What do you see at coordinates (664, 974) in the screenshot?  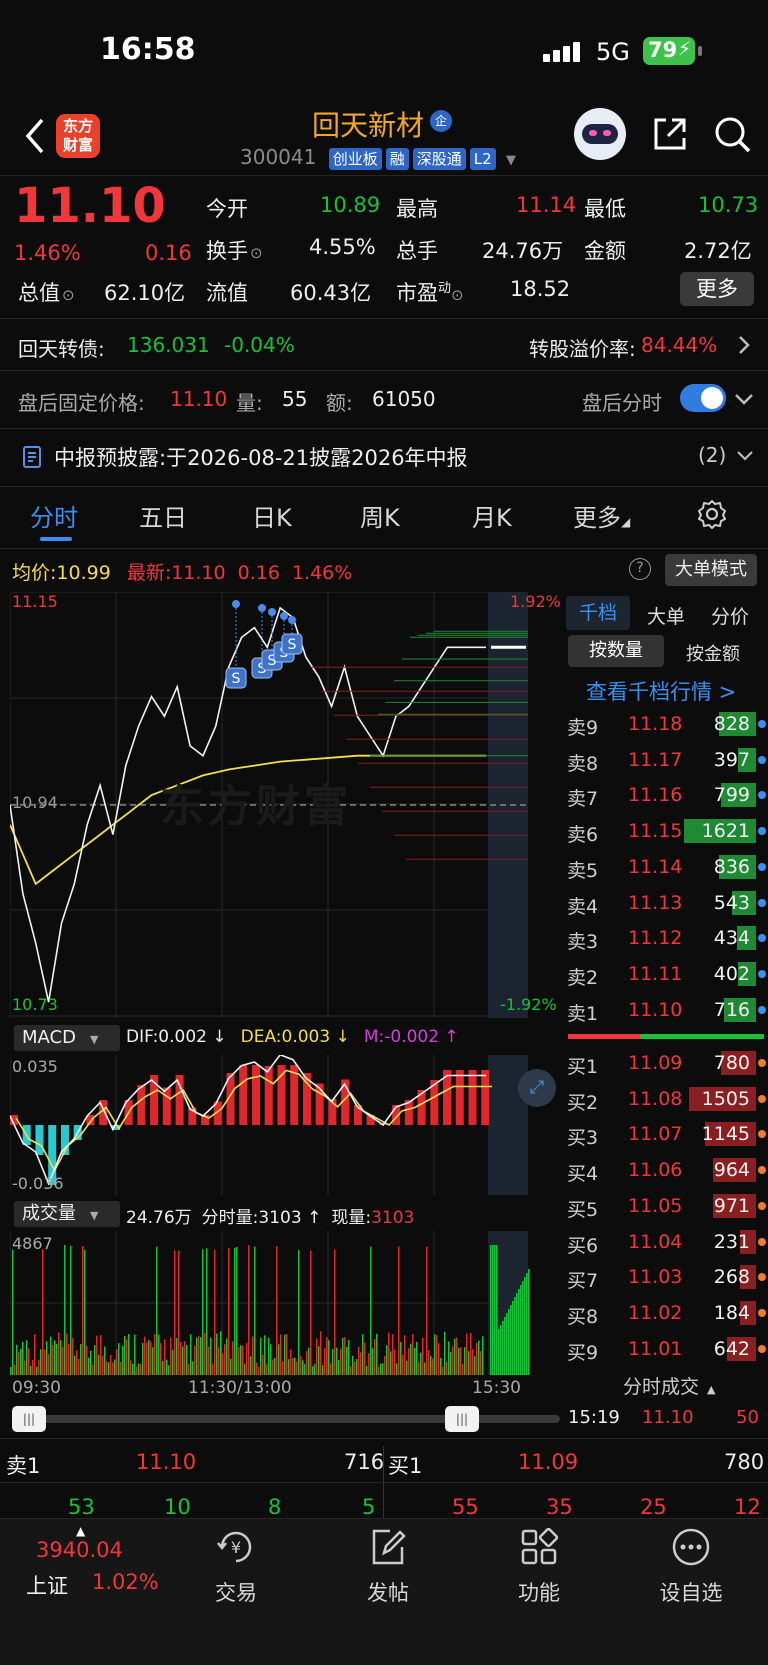 I see `ask-level-row: 卖2 11.11 402` at bounding box center [664, 974].